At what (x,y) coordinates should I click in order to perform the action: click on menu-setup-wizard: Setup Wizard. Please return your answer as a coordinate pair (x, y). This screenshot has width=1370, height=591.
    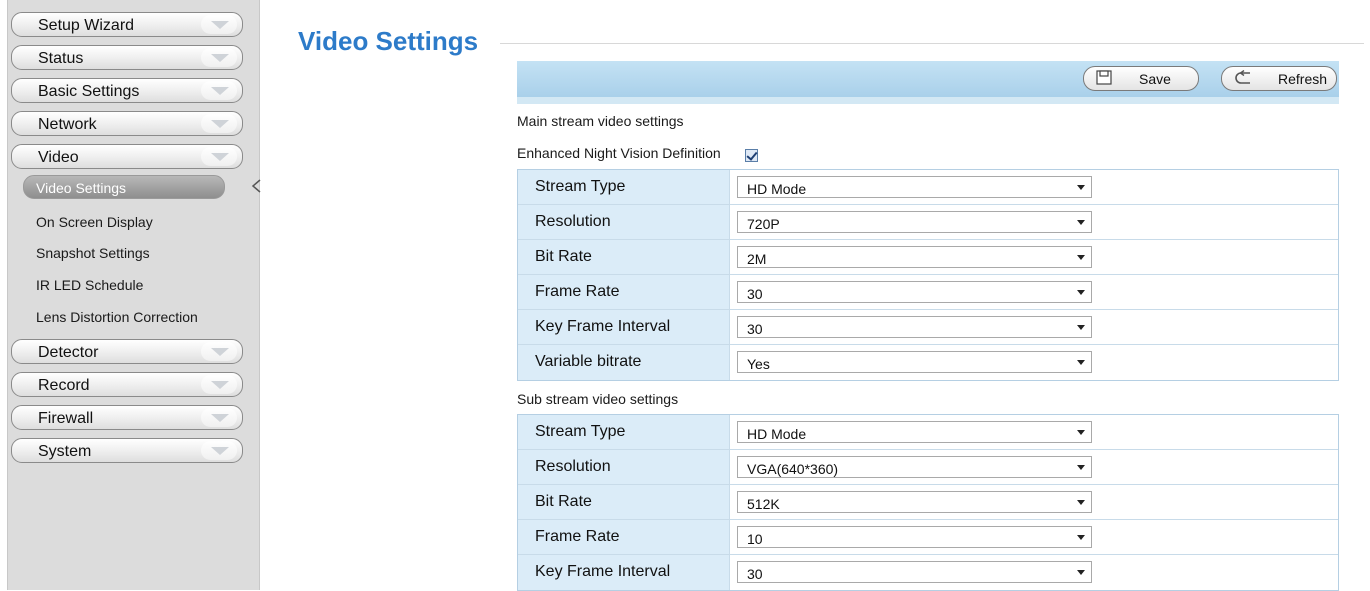
    Looking at the image, I should click on (127, 24).